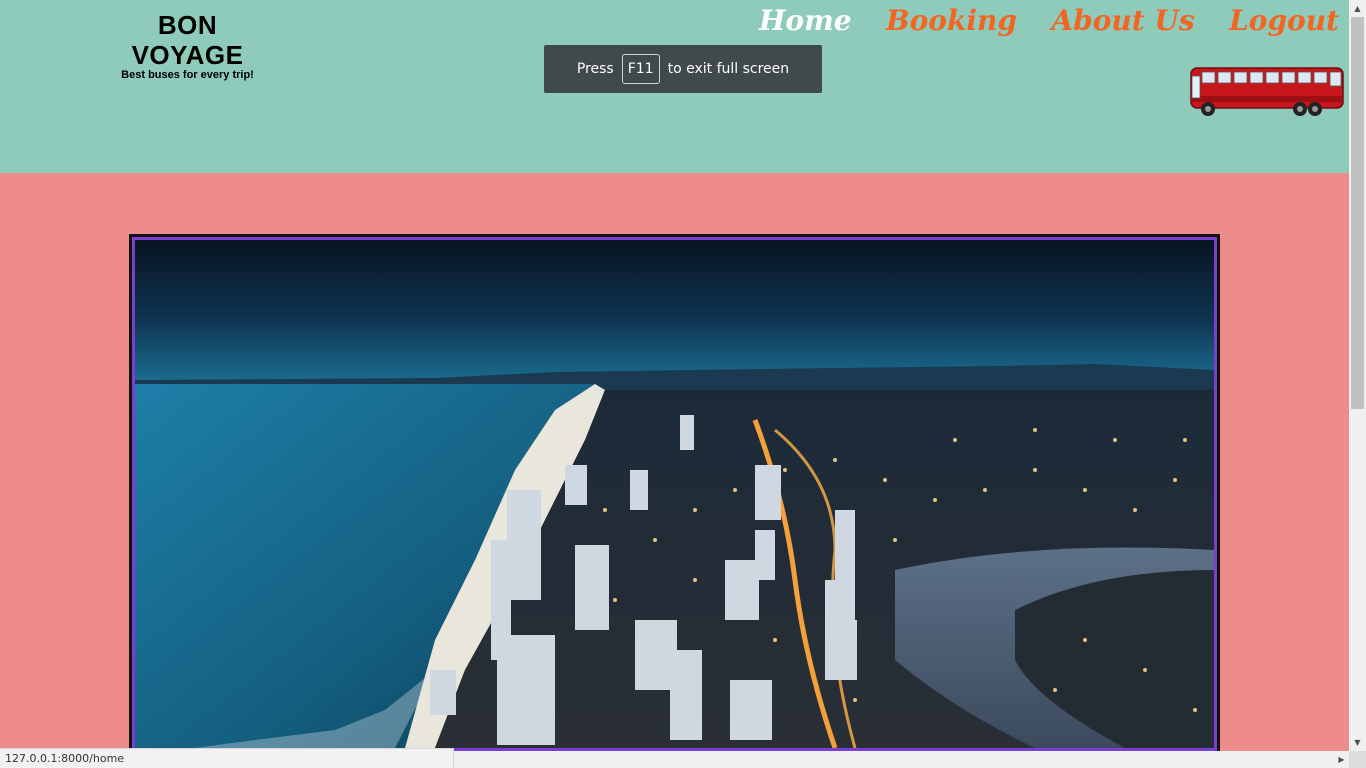  Describe the element at coordinates (1357, 759) in the screenshot. I see `scrollbar-corner` at that location.